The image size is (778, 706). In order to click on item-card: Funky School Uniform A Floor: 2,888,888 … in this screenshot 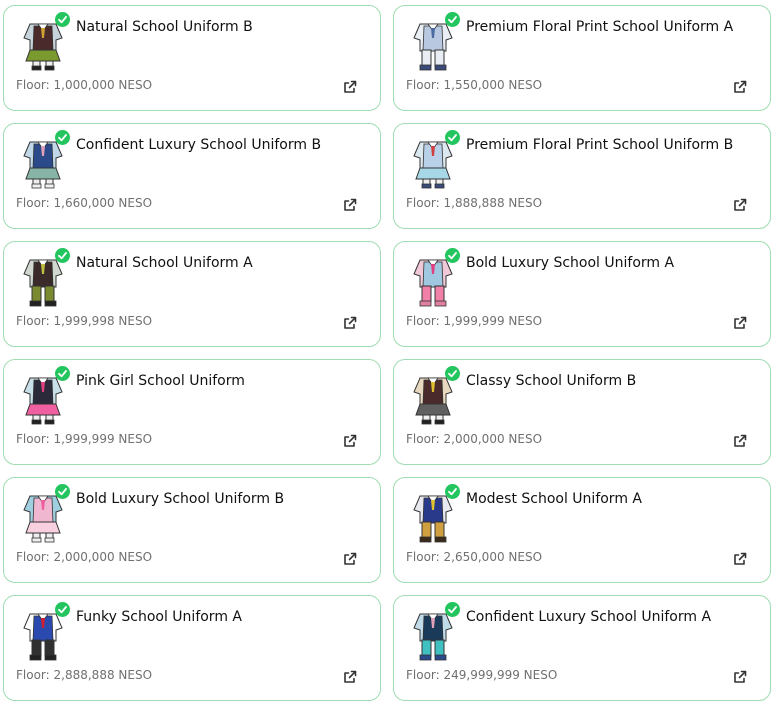, I will do `click(192, 648)`.